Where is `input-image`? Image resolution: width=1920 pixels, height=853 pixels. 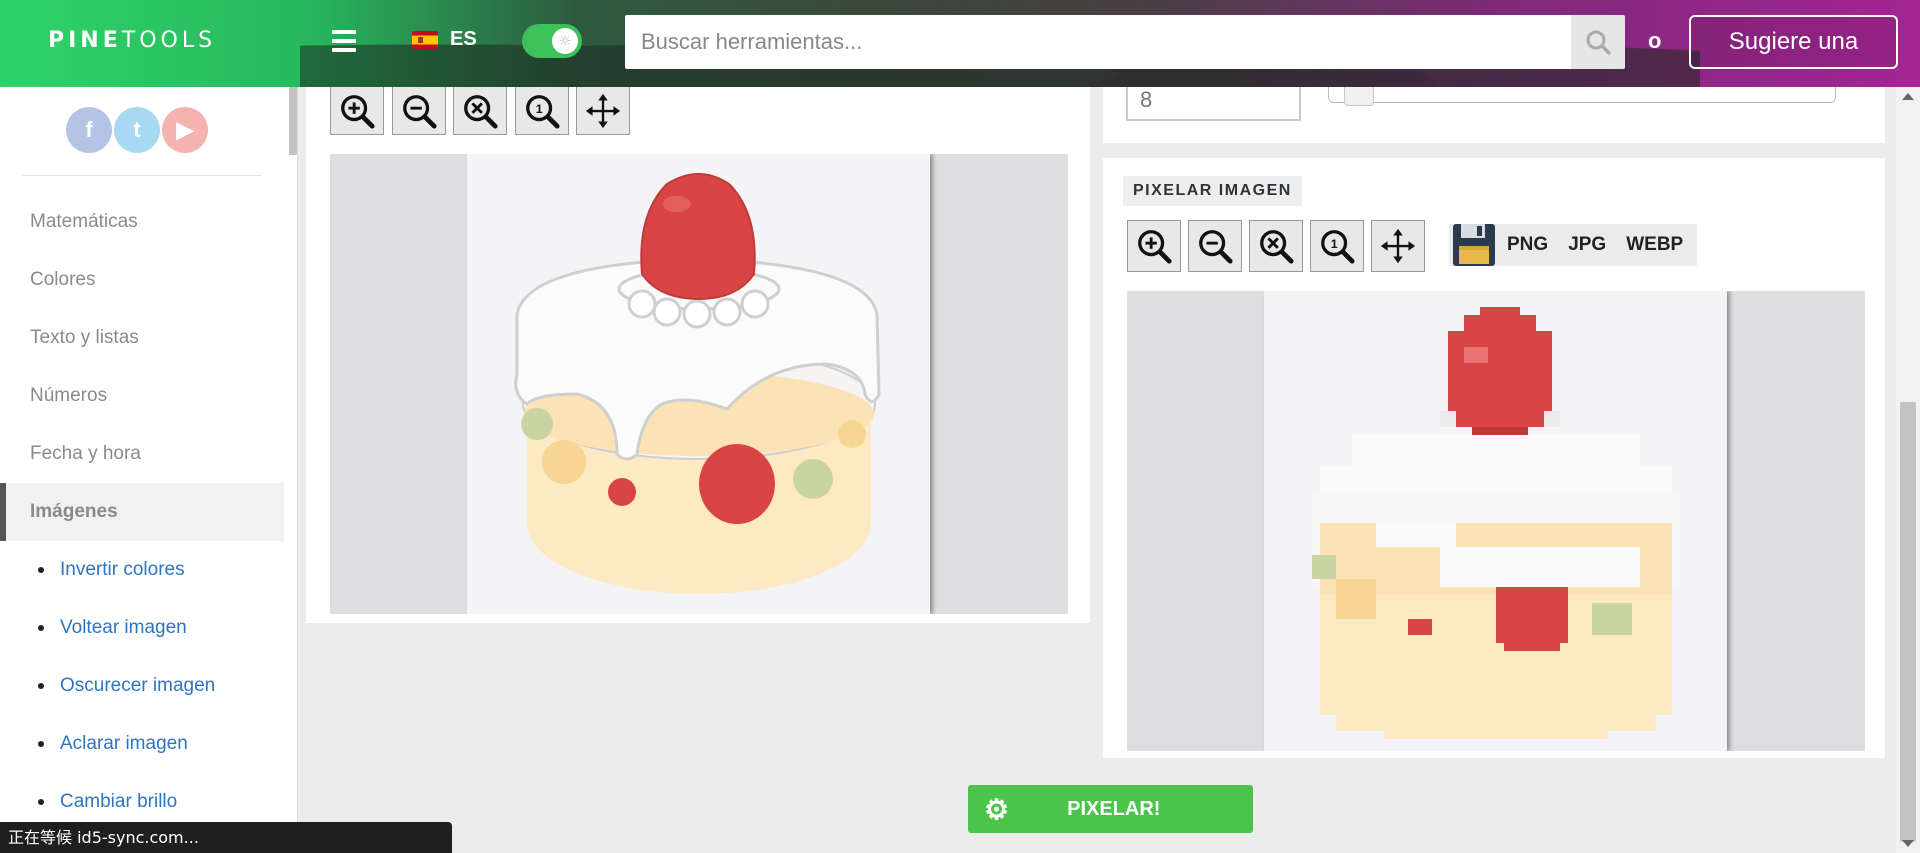 input-image is located at coordinates (698, 384).